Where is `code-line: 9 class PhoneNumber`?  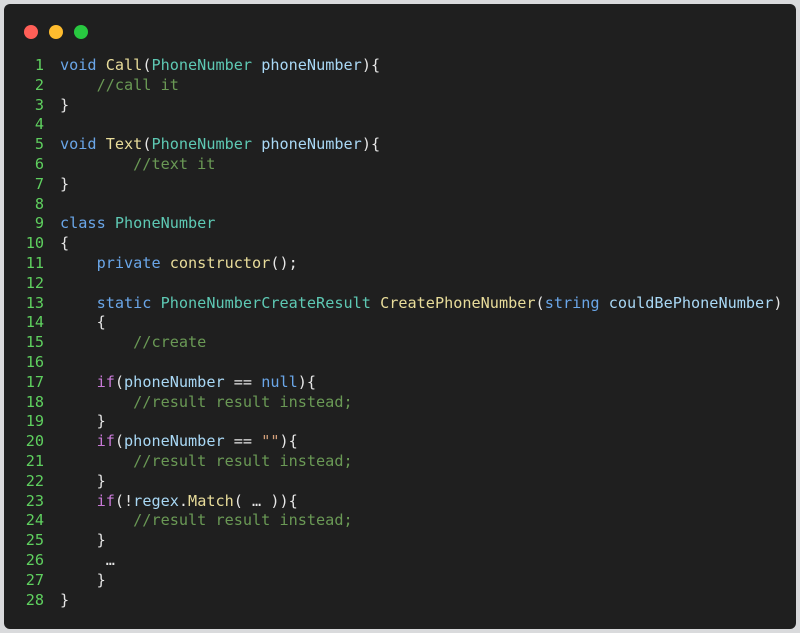
code-line: 9 class PhoneNumber is located at coordinates (400, 224).